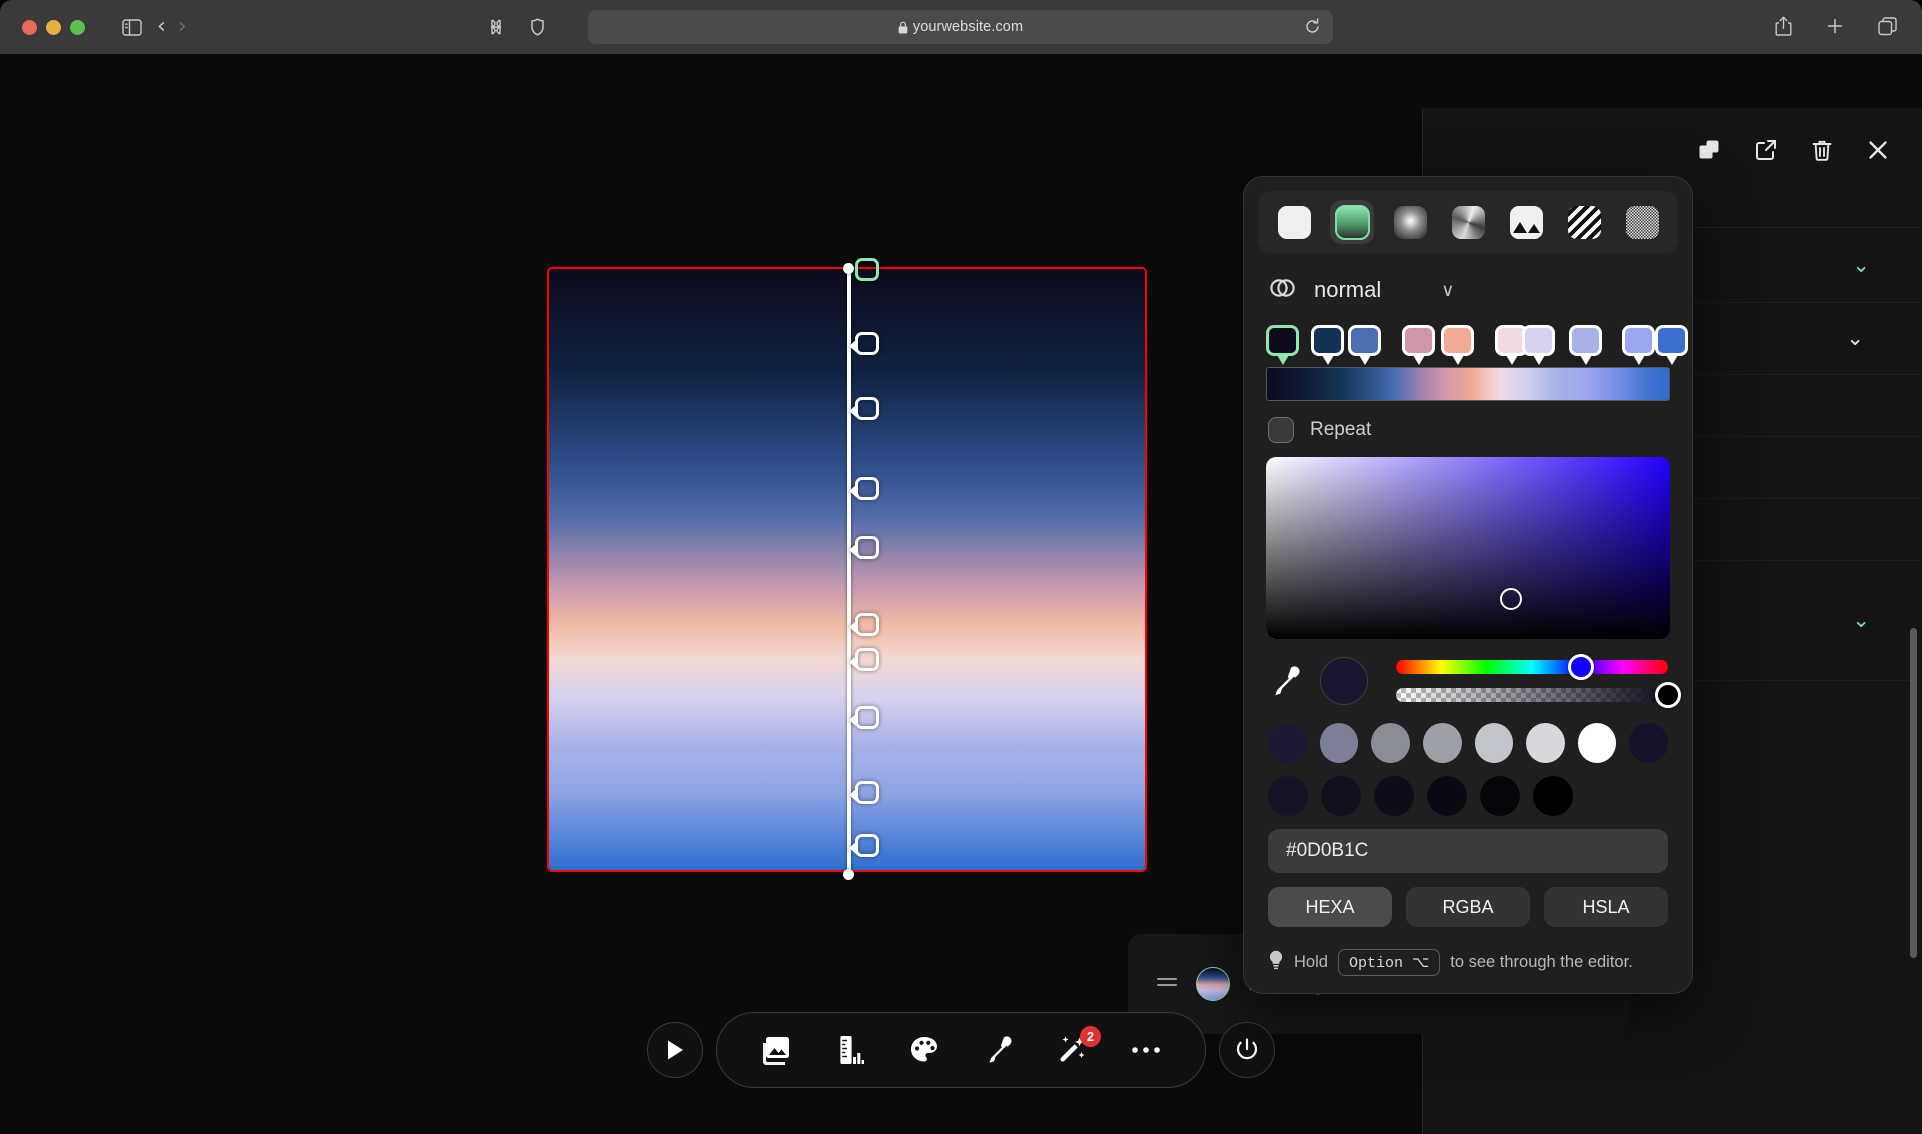 The height and width of the screenshot is (1134, 1922). What do you see at coordinates (1468, 222) in the screenshot?
I see `fill-type-conic-gradient-fill-type` at bounding box center [1468, 222].